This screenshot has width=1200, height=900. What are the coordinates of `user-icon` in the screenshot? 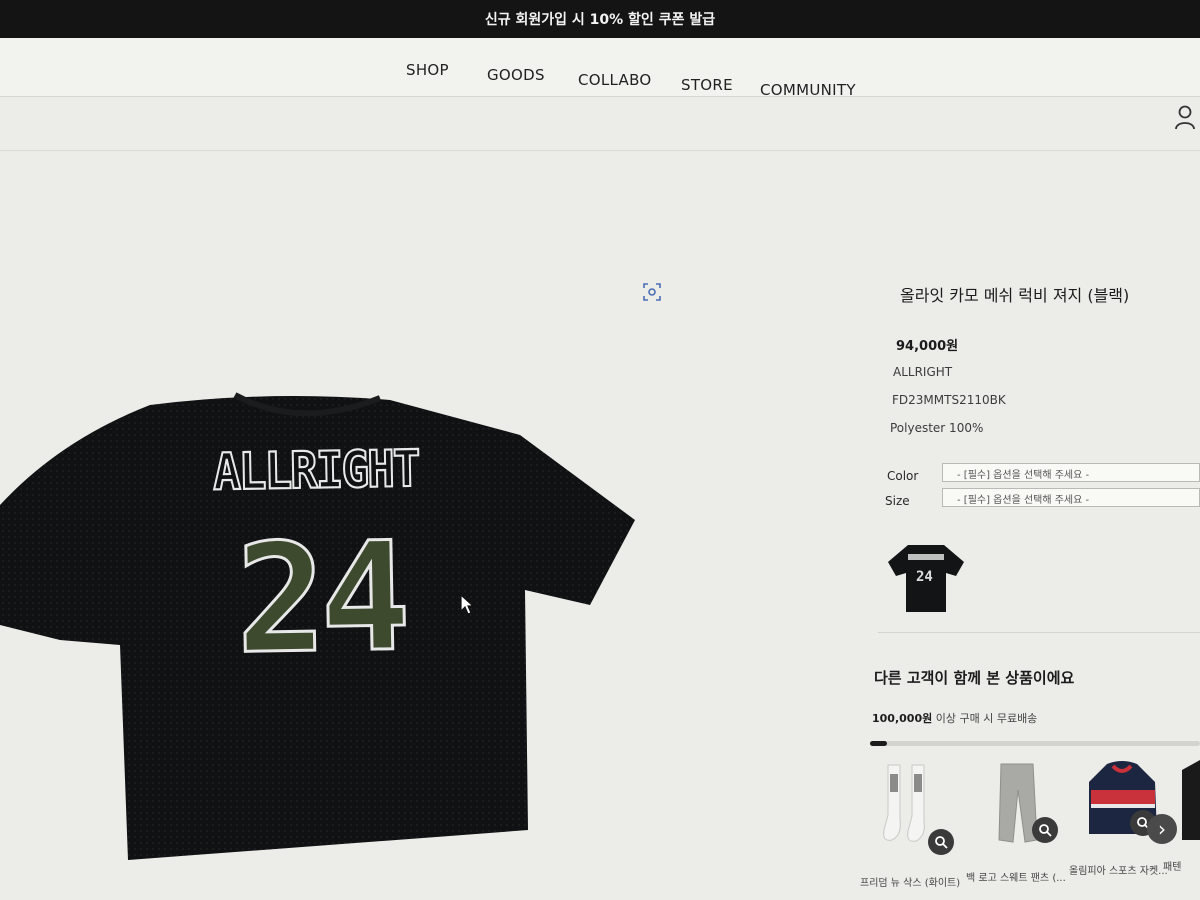 It's located at (1185, 117).